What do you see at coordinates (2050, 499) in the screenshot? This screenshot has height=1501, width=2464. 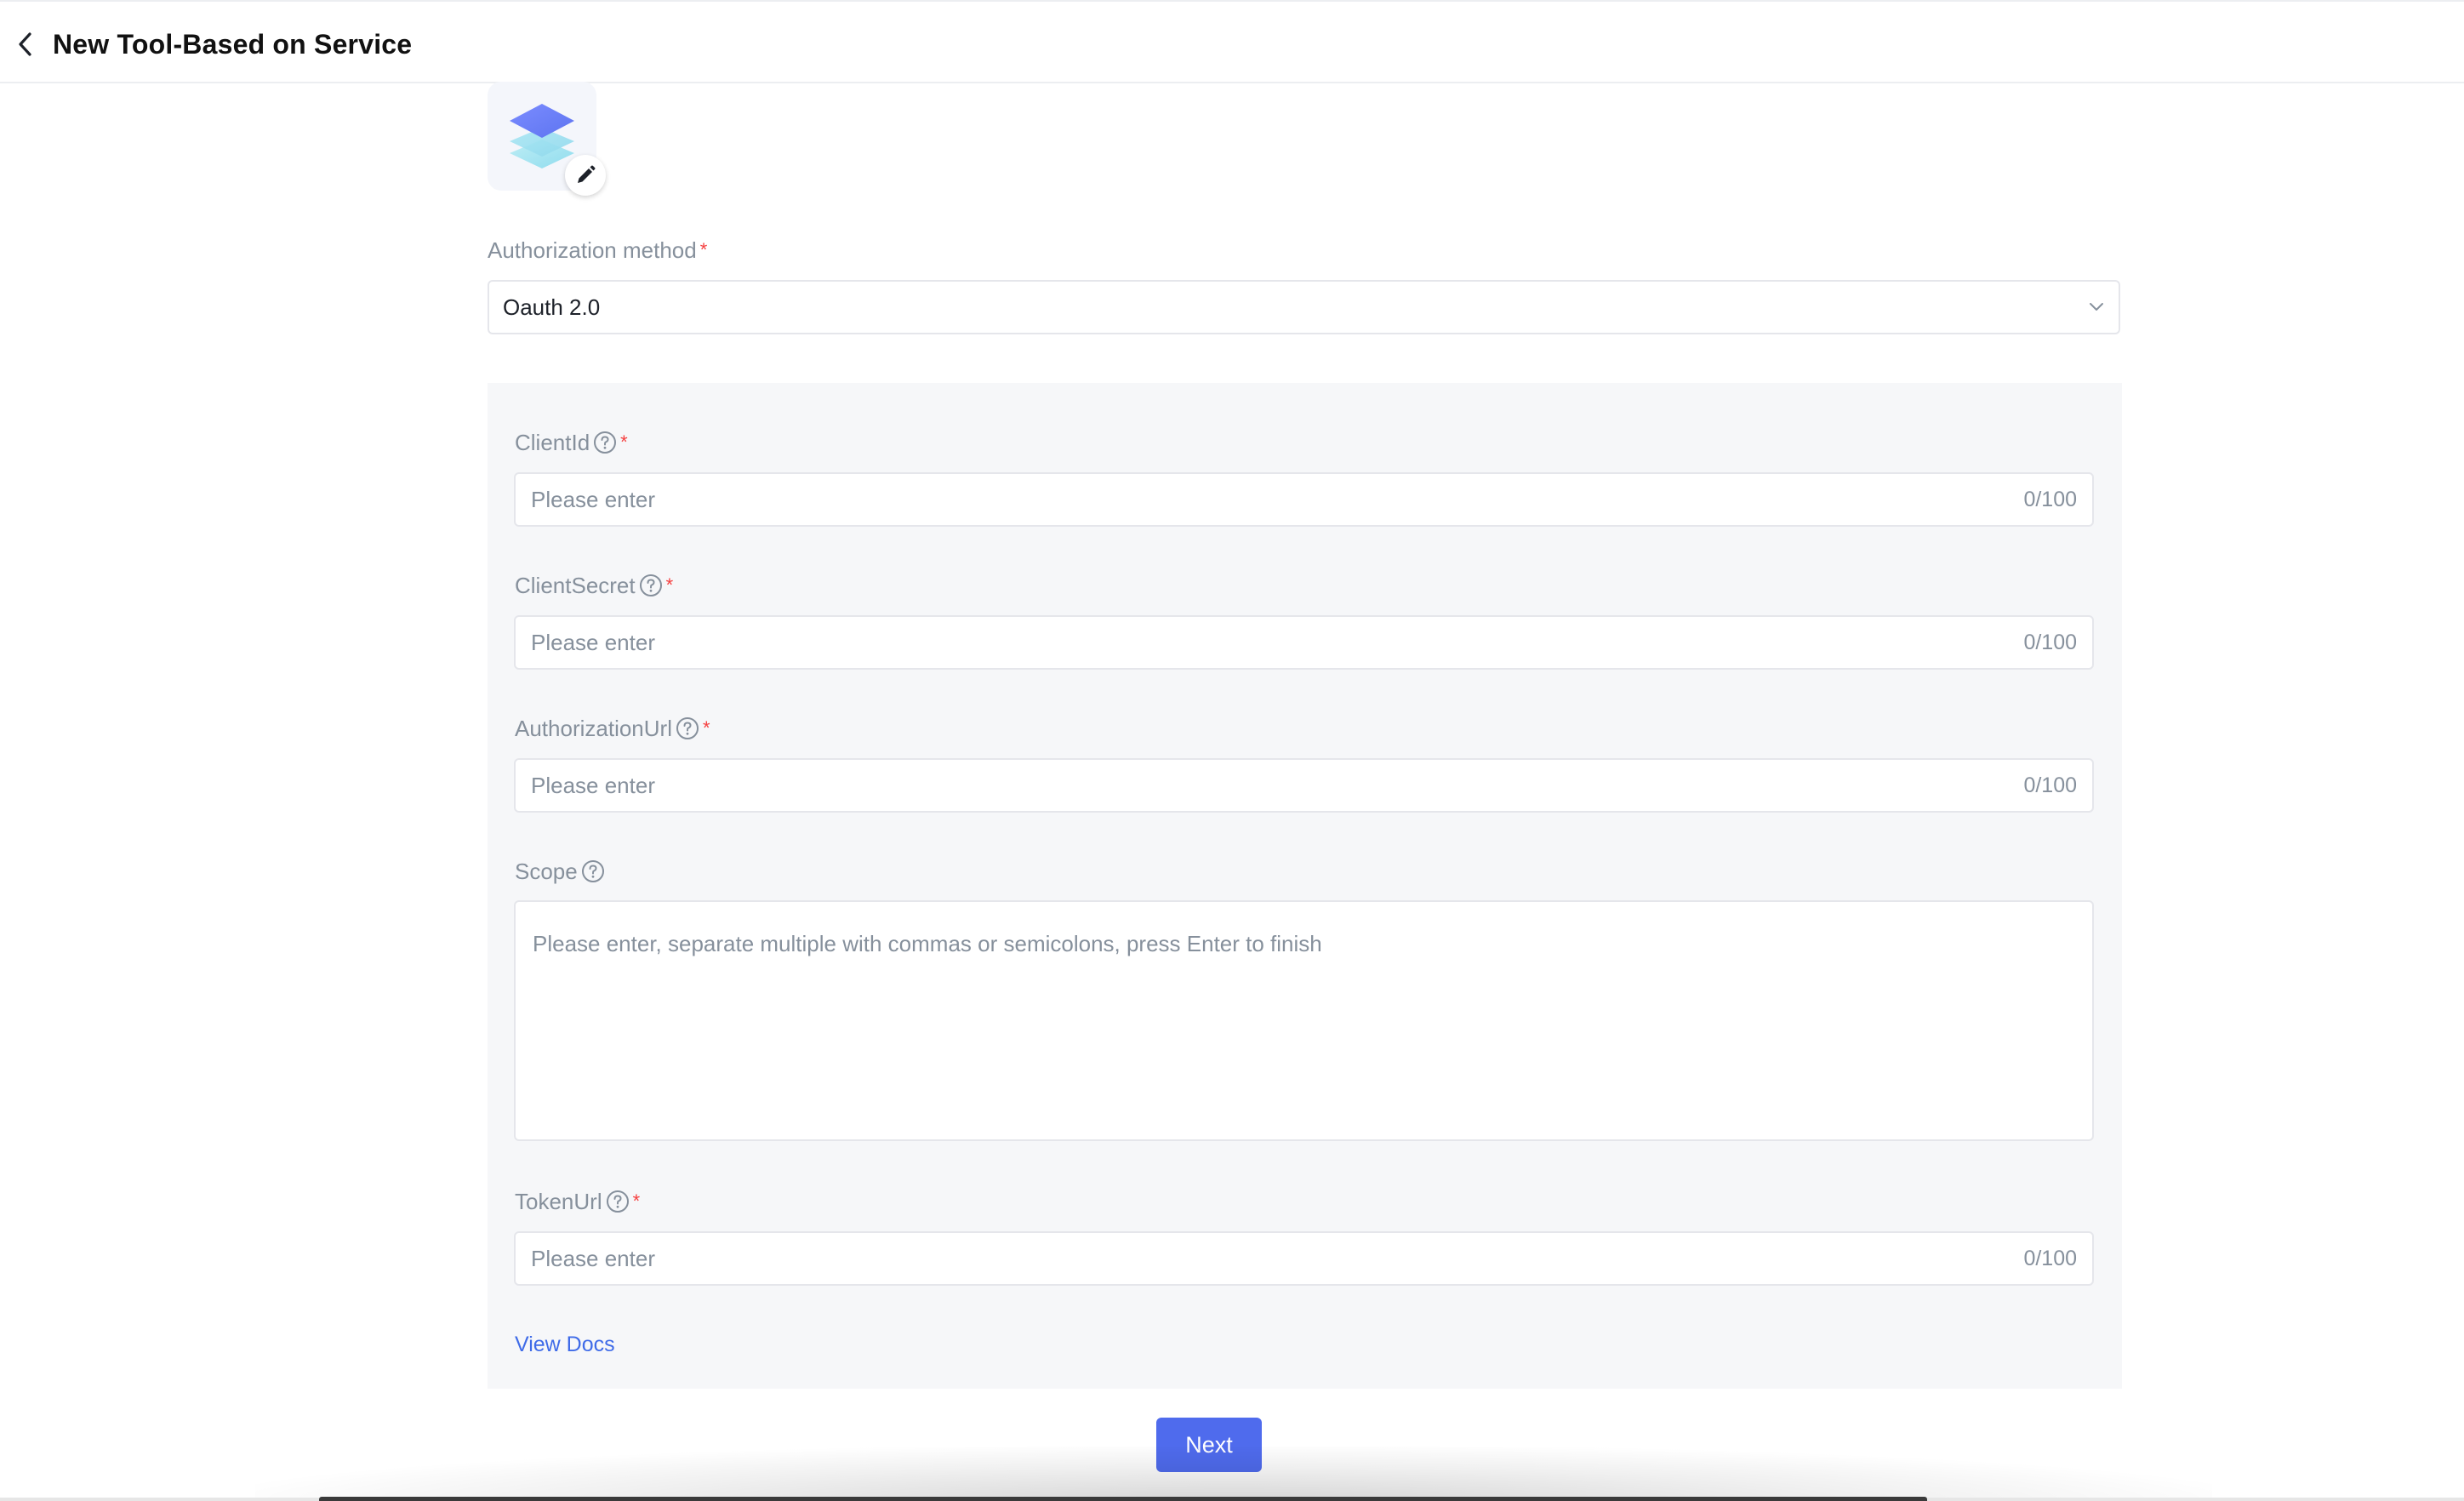 I see `client-id-counter: 0/100` at bounding box center [2050, 499].